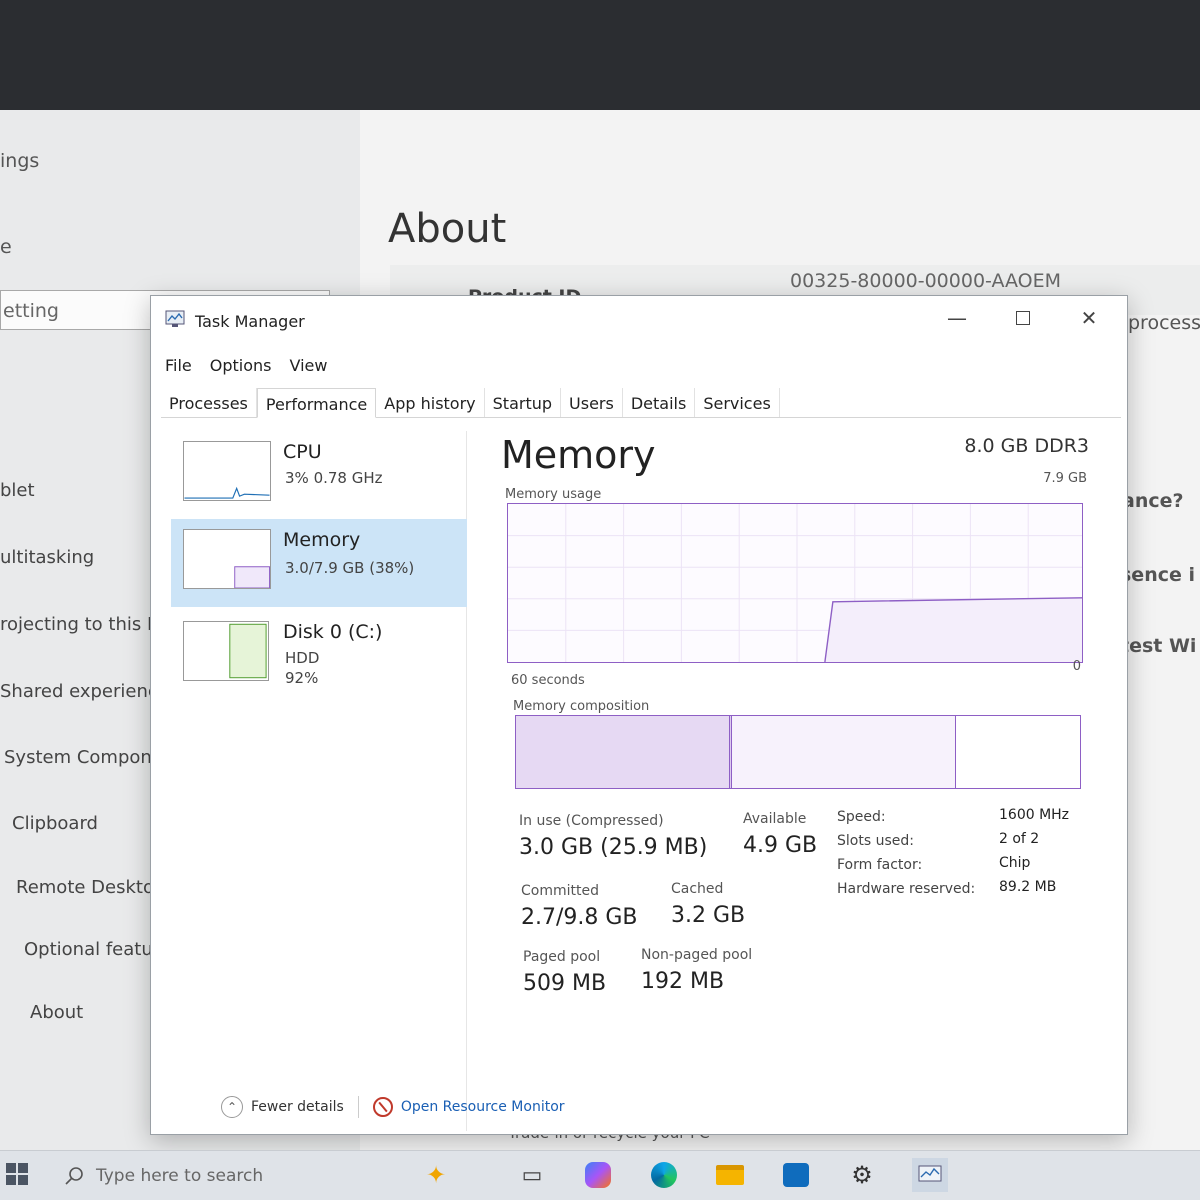  I want to click on fewer-details-button: ⌃ Fewer details, so click(282, 1107).